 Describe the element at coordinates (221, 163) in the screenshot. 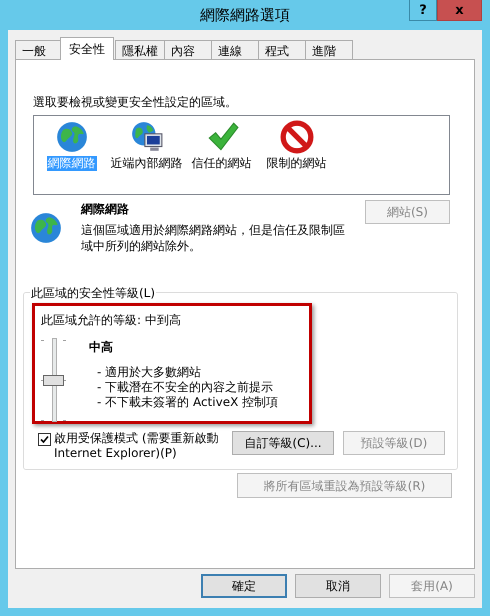

I see `zone-item: 信任的網站` at that location.